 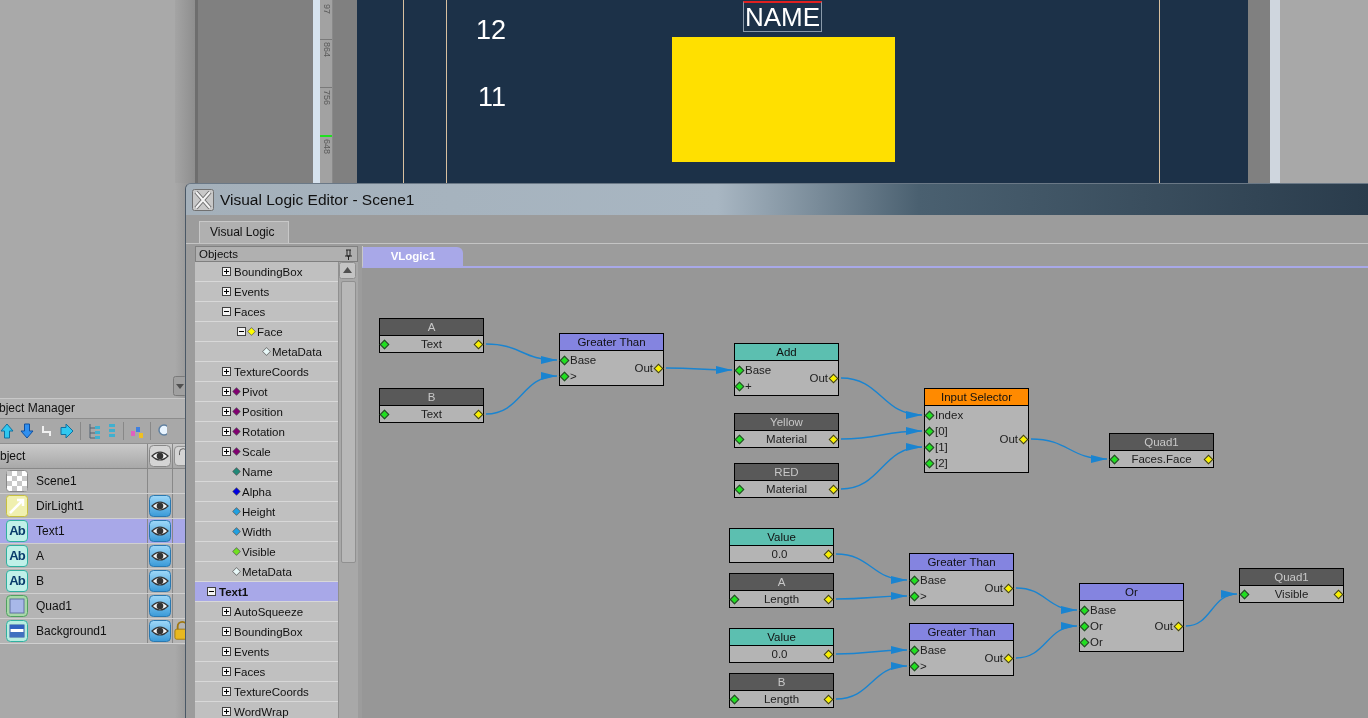 I want to click on tree-item: Text1, so click(x=266, y=592).